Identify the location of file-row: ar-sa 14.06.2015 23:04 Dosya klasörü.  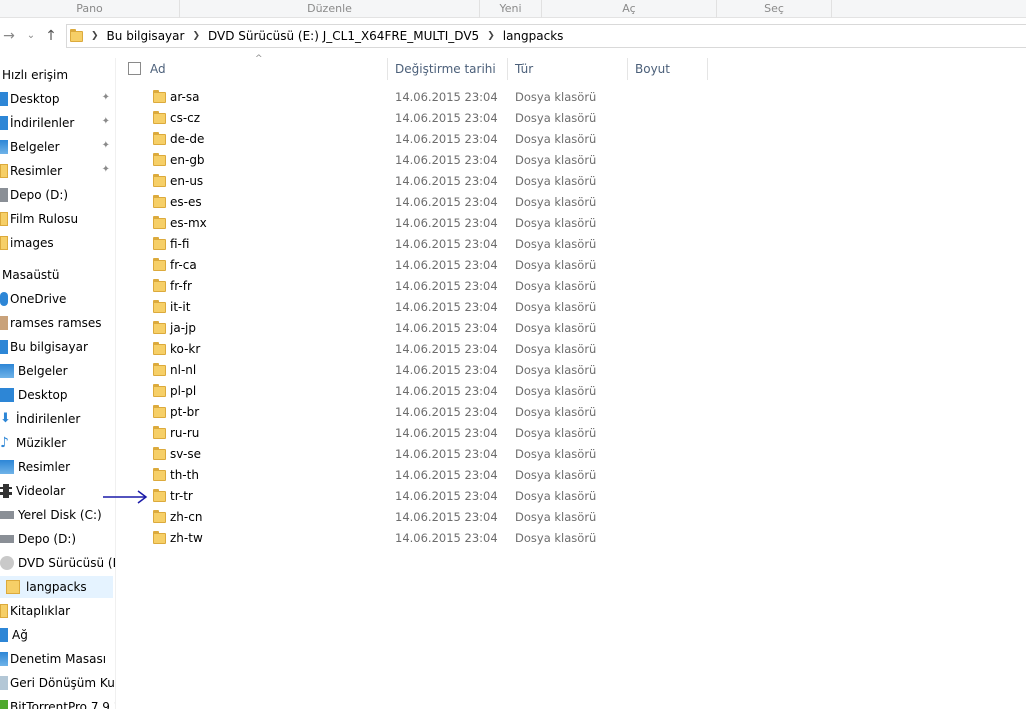
(416, 97).